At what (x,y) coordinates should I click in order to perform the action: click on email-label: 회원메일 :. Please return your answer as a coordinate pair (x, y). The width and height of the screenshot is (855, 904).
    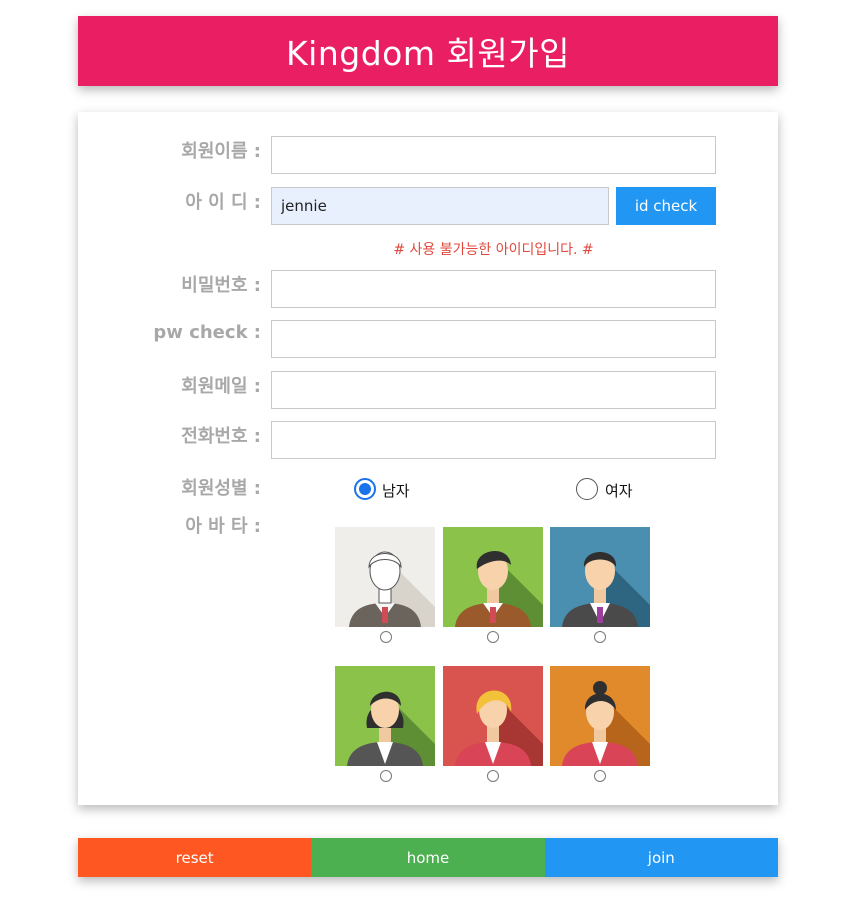
    Looking at the image, I should click on (221, 386).